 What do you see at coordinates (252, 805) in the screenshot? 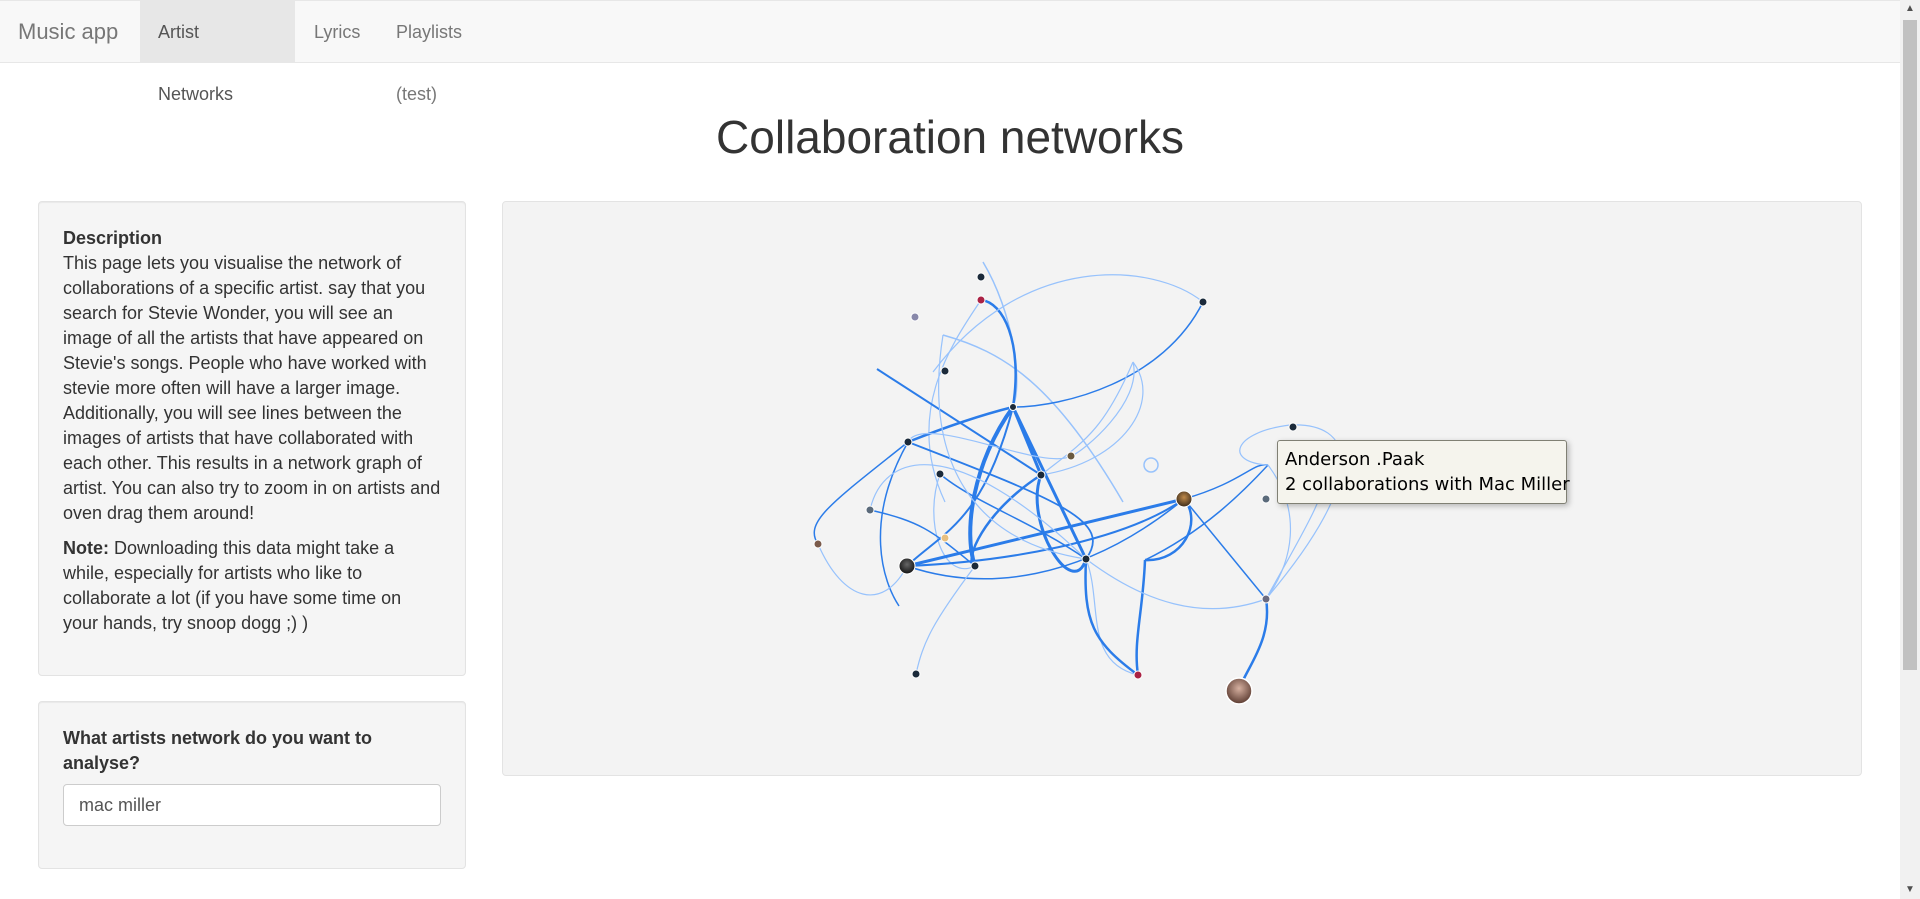
I see `artist-search-input` at bounding box center [252, 805].